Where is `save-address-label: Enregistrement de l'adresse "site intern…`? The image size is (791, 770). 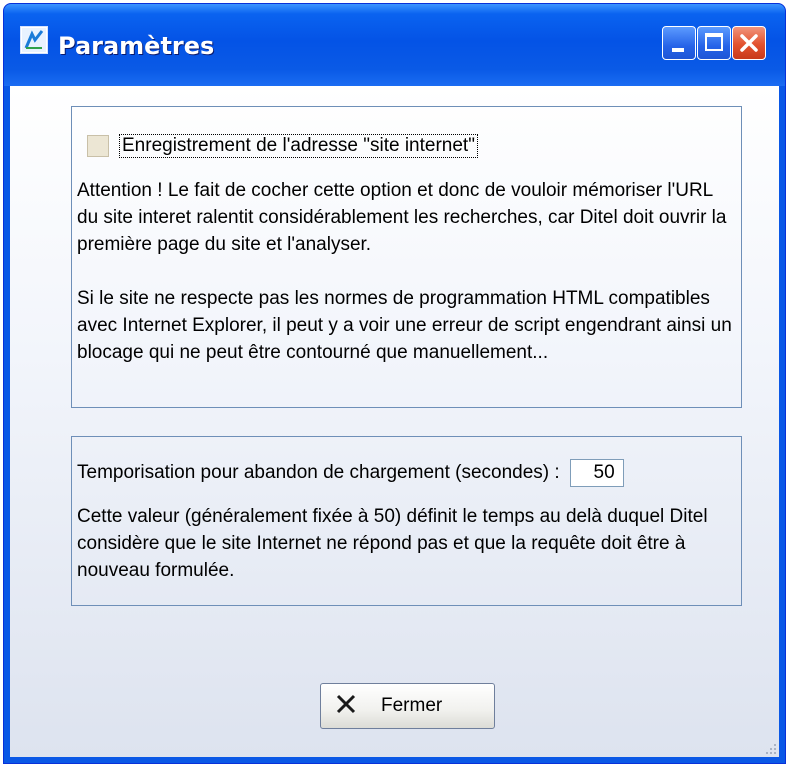
save-address-label: Enregistrement de l'adresse "site intern… is located at coordinates (298, 146).